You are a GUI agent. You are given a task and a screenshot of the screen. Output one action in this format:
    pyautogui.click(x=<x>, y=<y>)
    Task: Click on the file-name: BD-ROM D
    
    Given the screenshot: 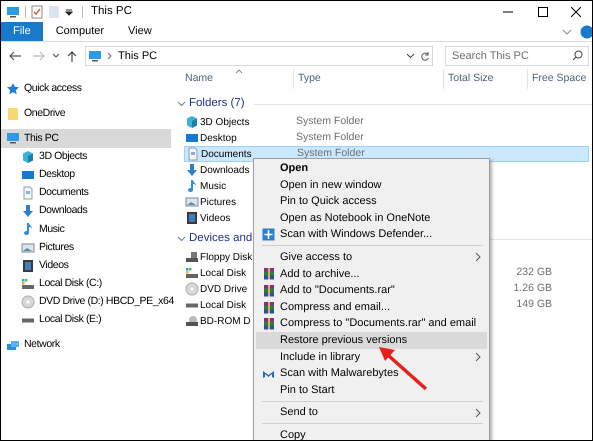 What is the action you would take?
    pyautogui.click(x=225, y=321)
    